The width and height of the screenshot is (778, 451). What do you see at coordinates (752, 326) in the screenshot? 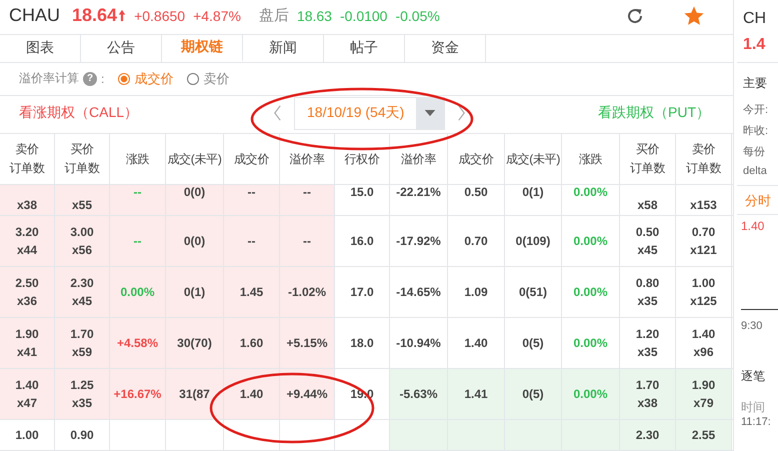
I see `chart-time-label: 9:30` at bounding box center [752, 326].